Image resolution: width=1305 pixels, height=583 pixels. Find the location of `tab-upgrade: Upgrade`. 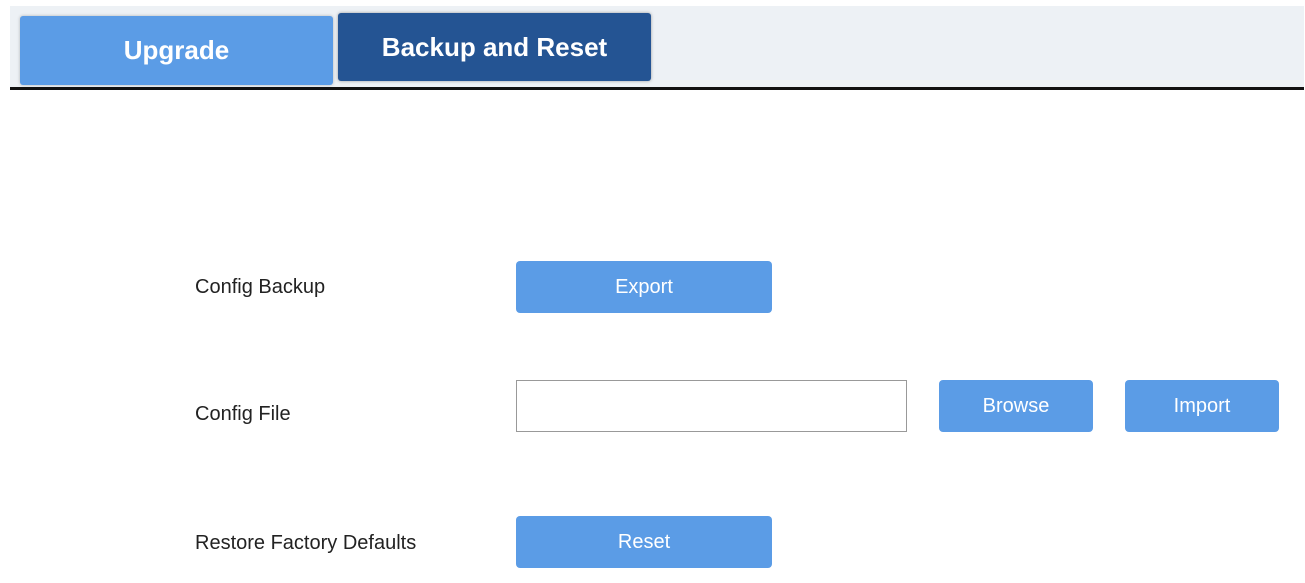

tab-upgrade: Upgrade is located at coordinates (176, 50).